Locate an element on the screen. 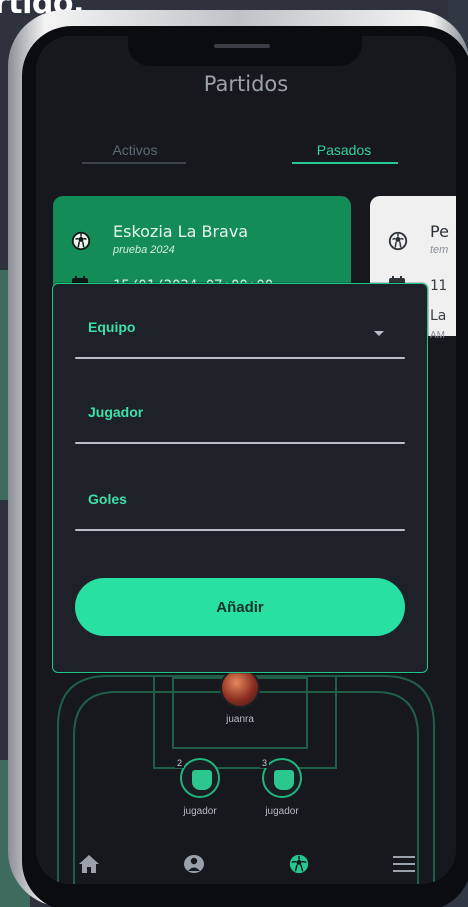 The image size is (468, 907). bottom-navigation is located at coordinates (246, 864).